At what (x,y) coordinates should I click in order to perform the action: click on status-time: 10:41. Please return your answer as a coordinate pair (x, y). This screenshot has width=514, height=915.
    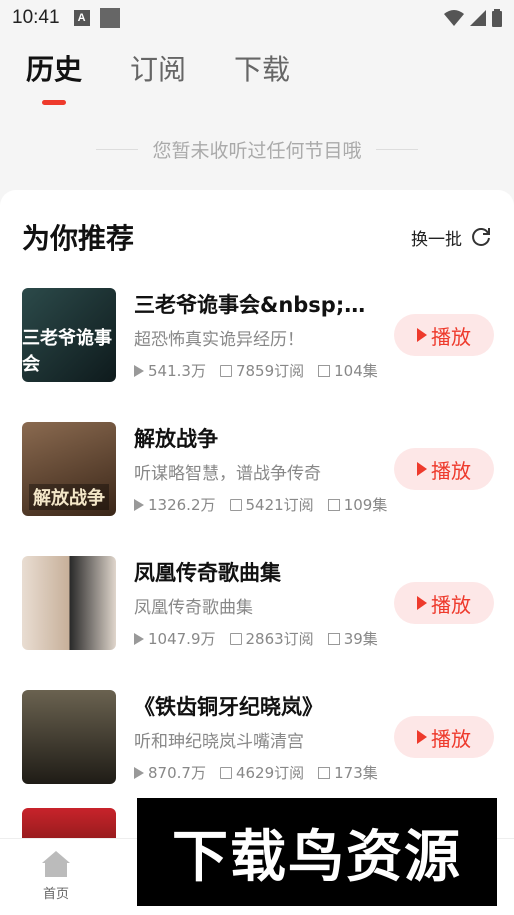
    Looking at the image, I should click on (36, 17).